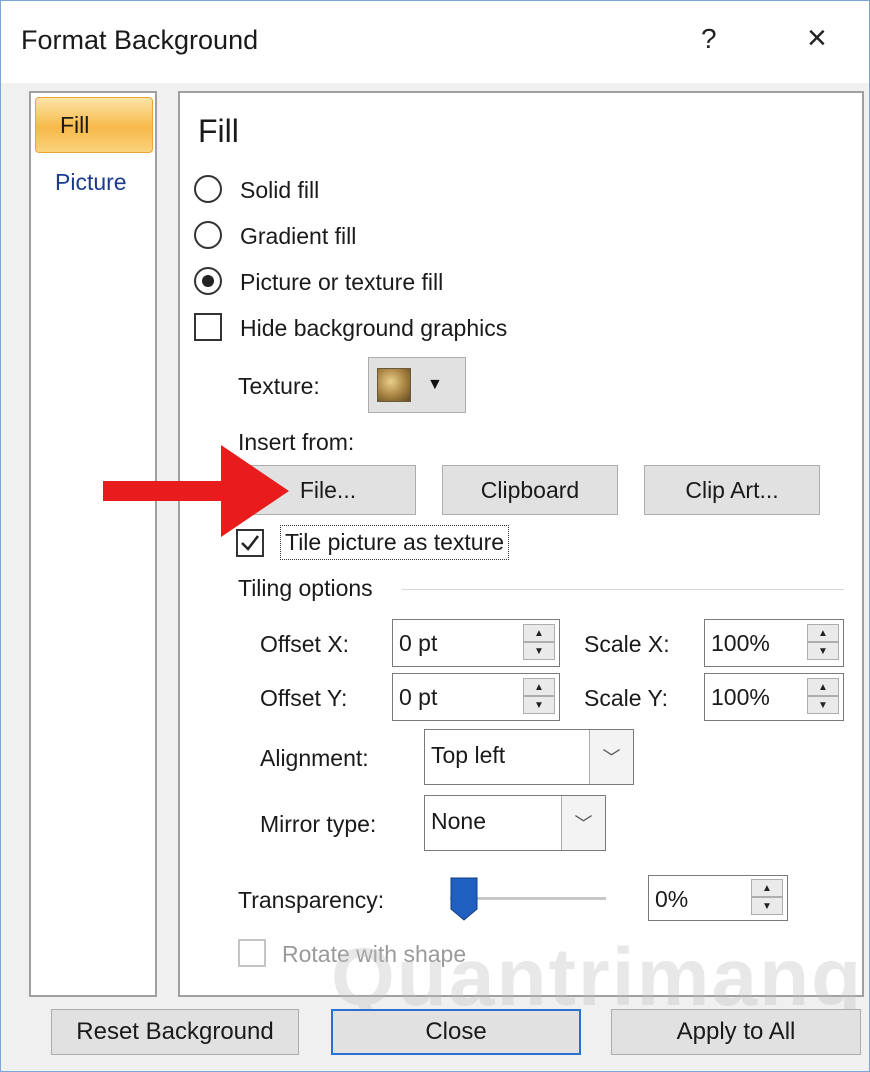 Image resolution: width=870 pixels, height=1072 pixels. I want to click on section-title: Fill, so click(218, 131).